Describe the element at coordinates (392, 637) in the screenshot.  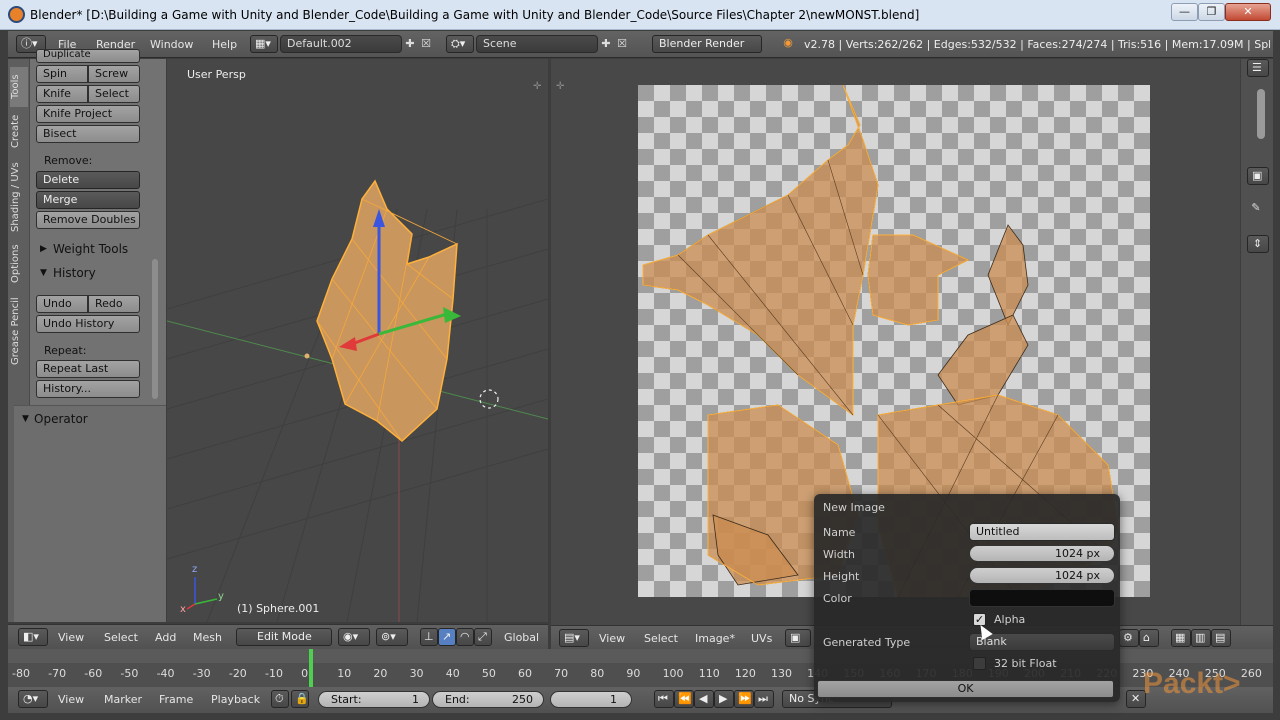
I see `pivot-select-icon: ⊚▾` at that location.